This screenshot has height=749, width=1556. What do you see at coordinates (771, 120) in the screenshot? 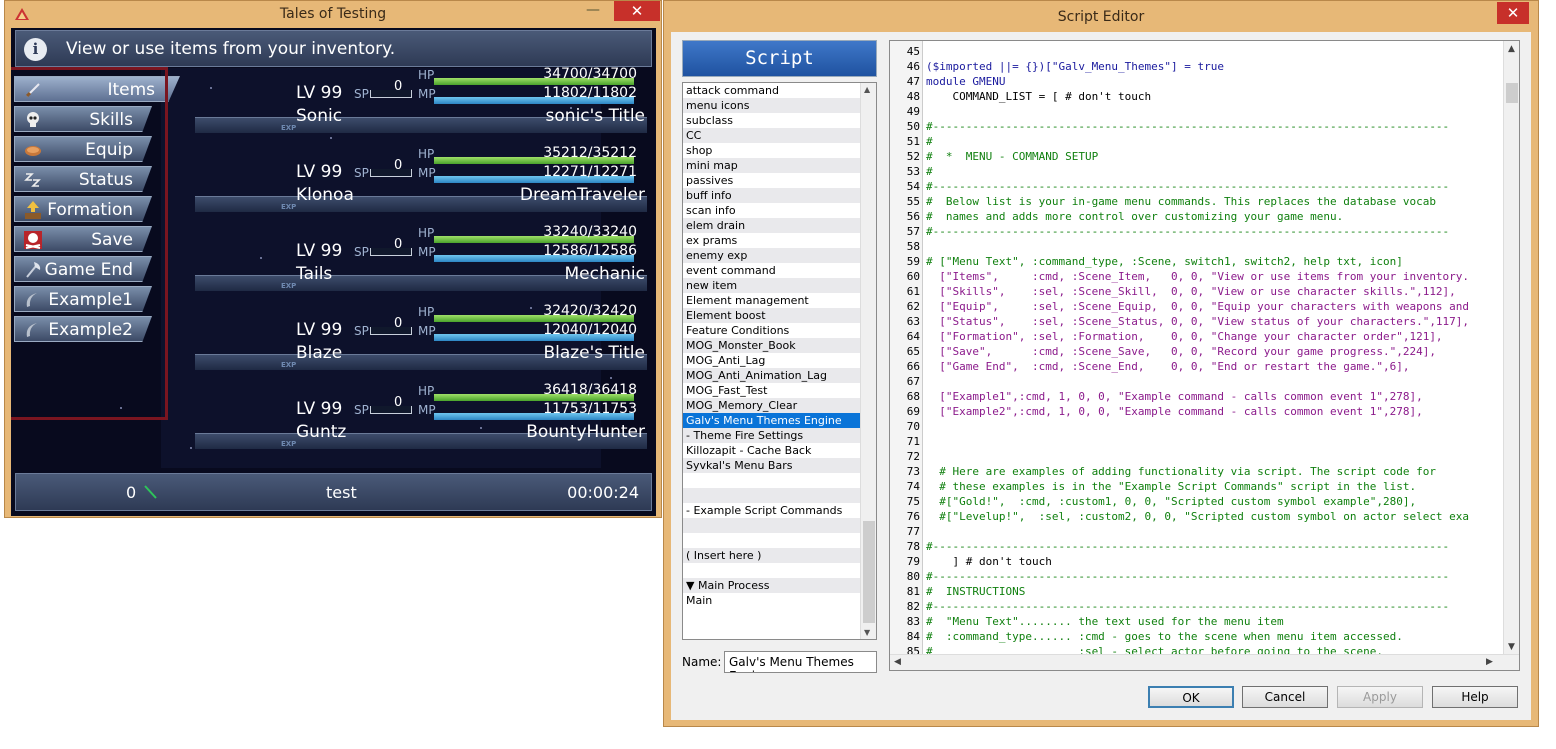
I see `script-list-item: subclass` at bounding box center [771, 120].